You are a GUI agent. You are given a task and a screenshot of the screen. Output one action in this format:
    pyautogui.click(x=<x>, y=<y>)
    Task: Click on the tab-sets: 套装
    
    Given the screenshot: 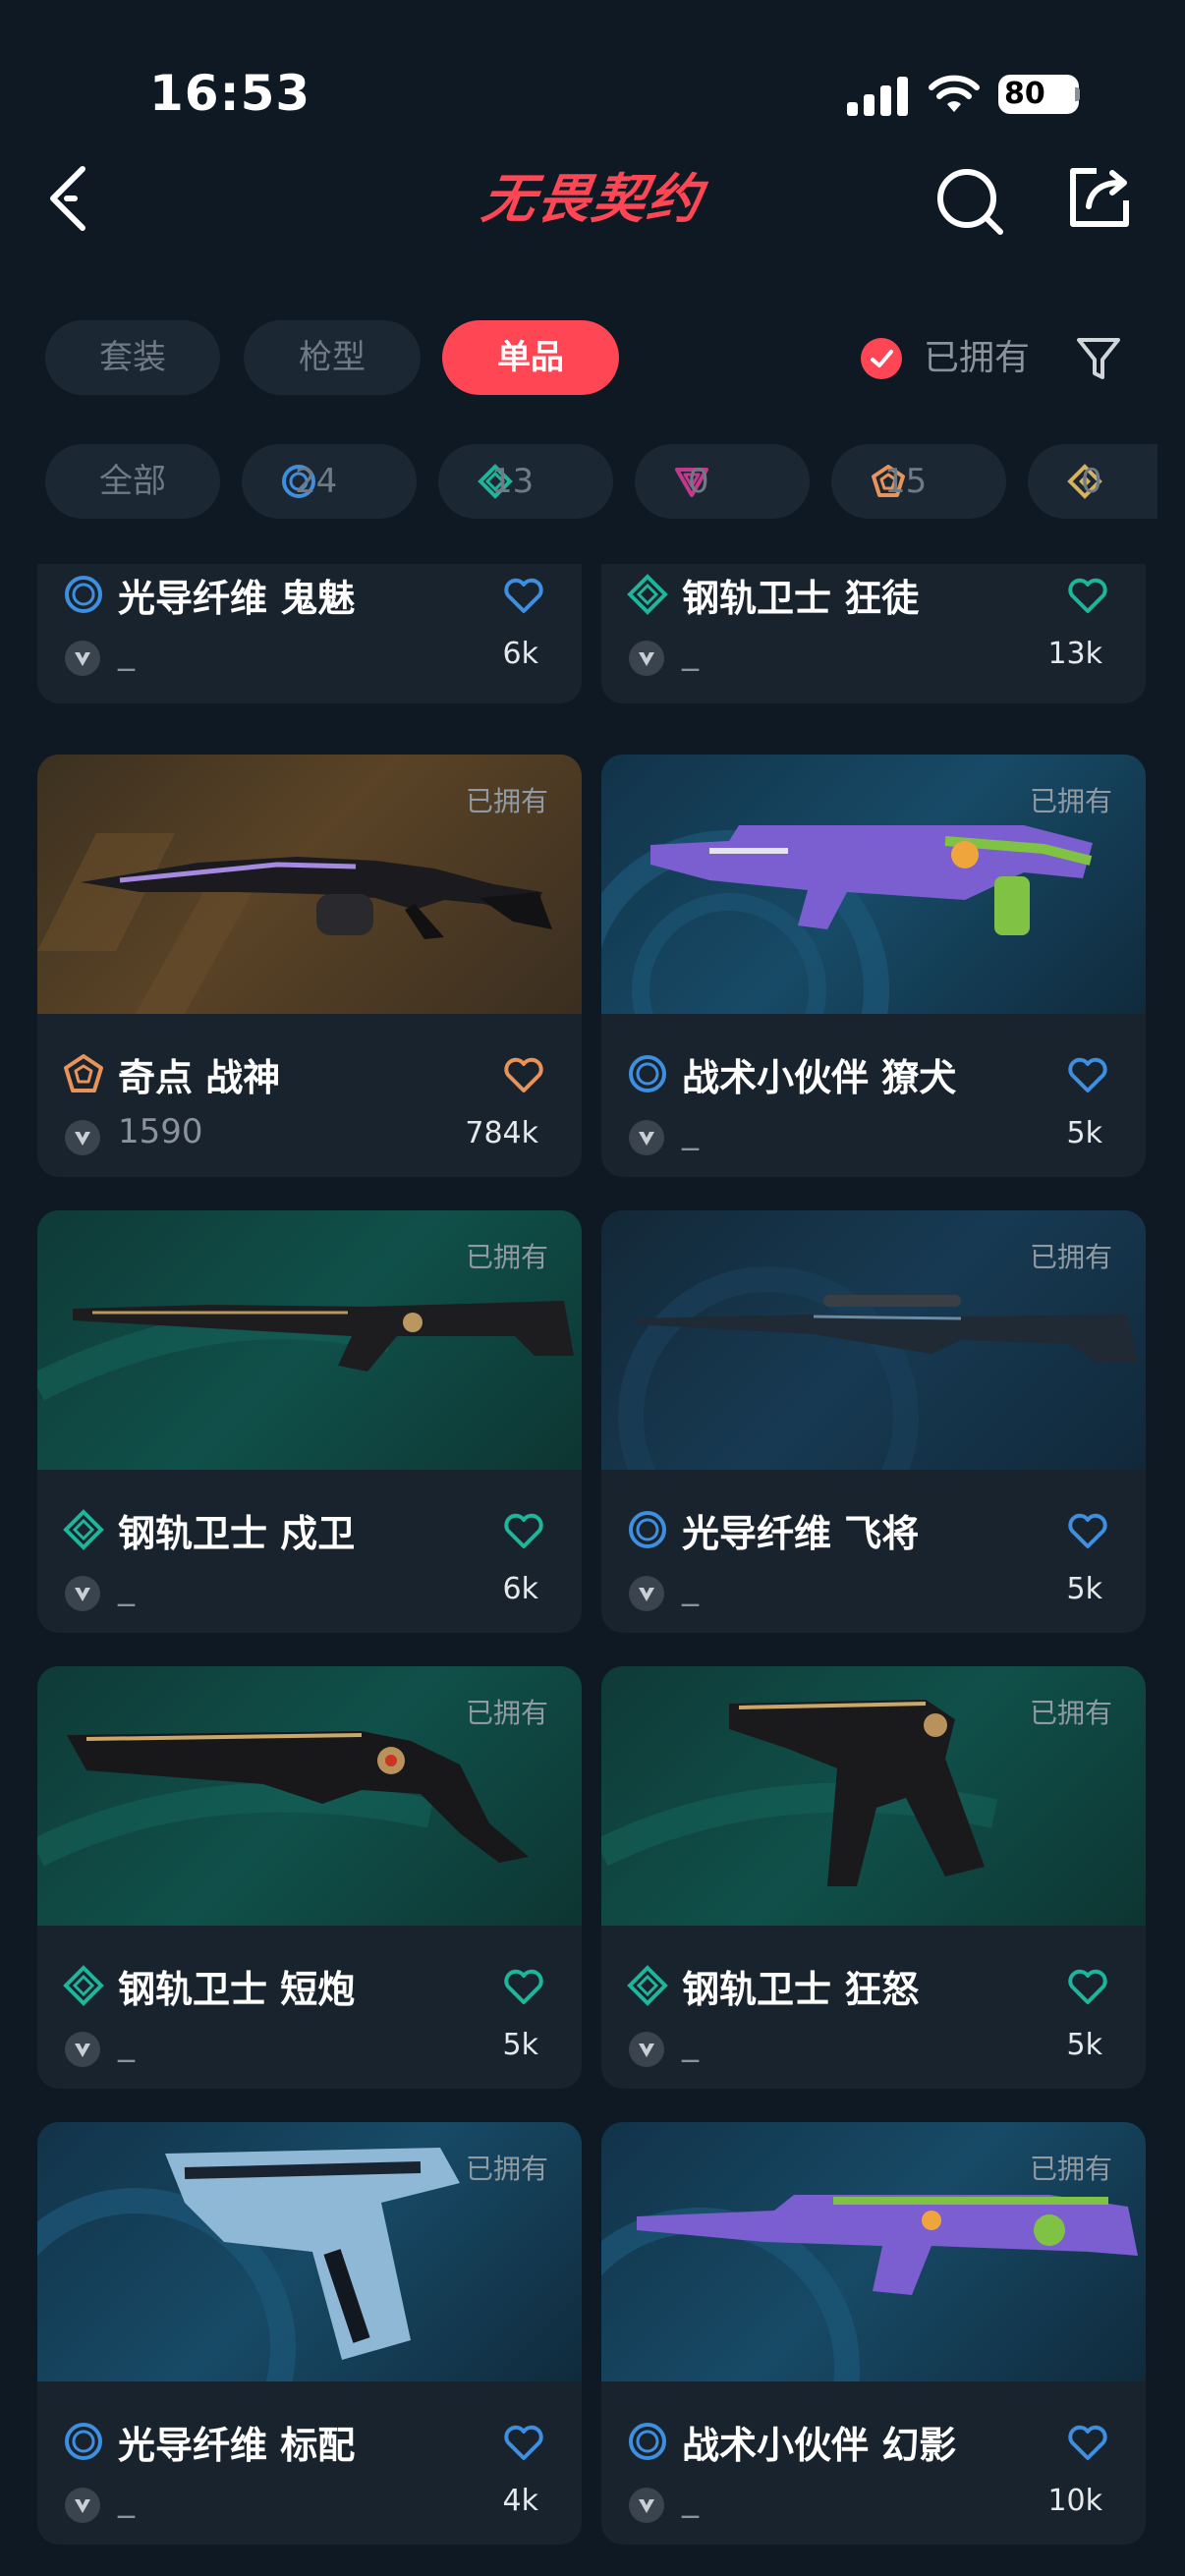 What is the action you would take?
    pyautogui.click(x=133, y=357)
    